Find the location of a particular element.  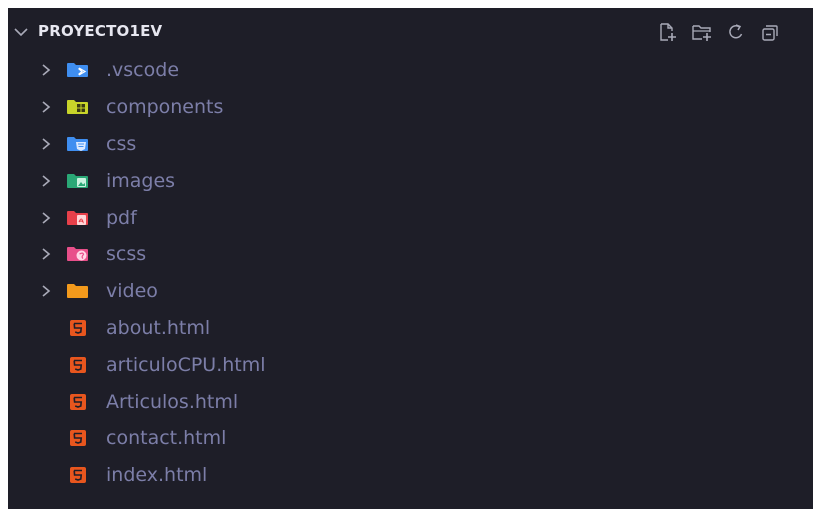

folder-name: css is located at coordinates (121, 143).